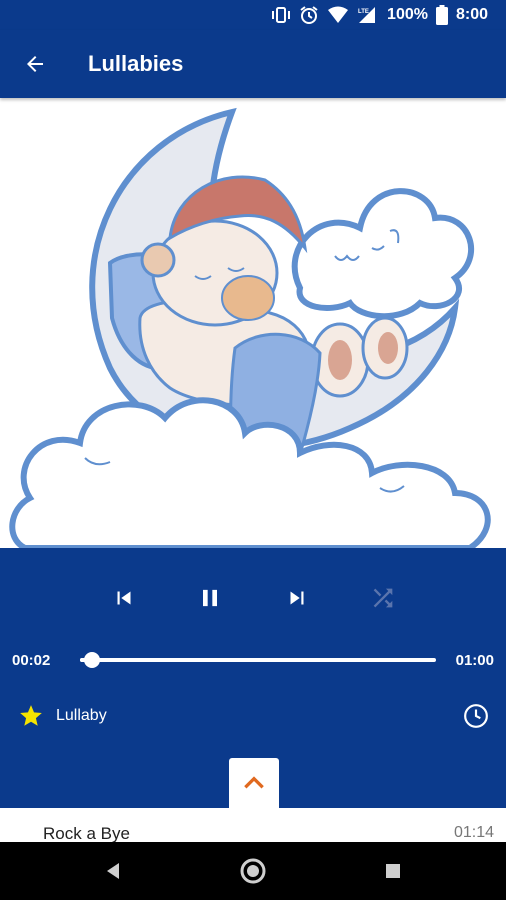  What do you see at coordinates (31, 660) in the screenshot?
I see `current-time: 00:02` at bounding box center [31, 660].